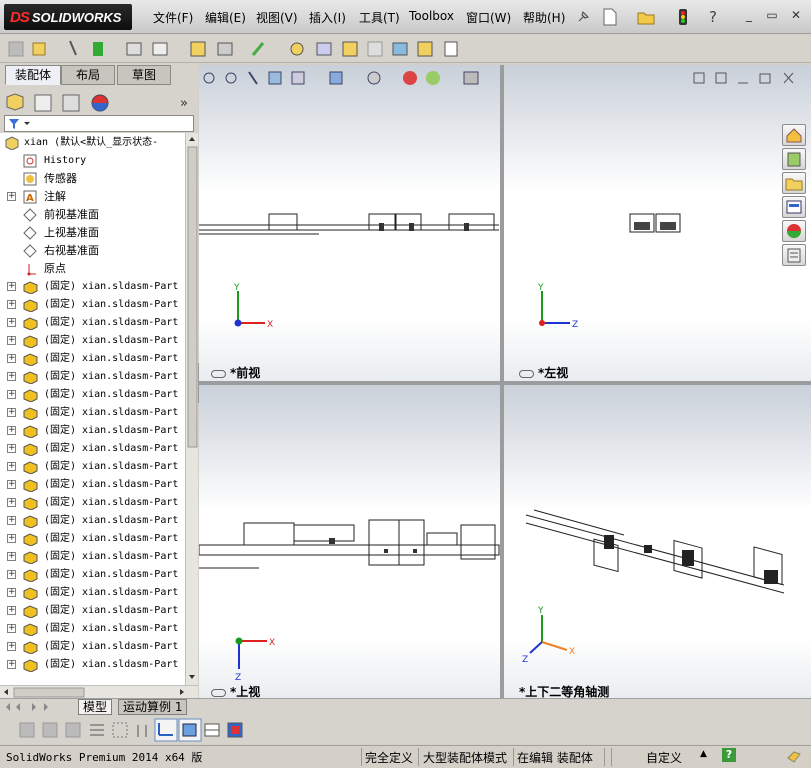 This screenshot has width=811, height=768. Describe the element at coordinates (92, 197) in the screenshot. I see `tree-item-annotations: + A 注解` at that location.